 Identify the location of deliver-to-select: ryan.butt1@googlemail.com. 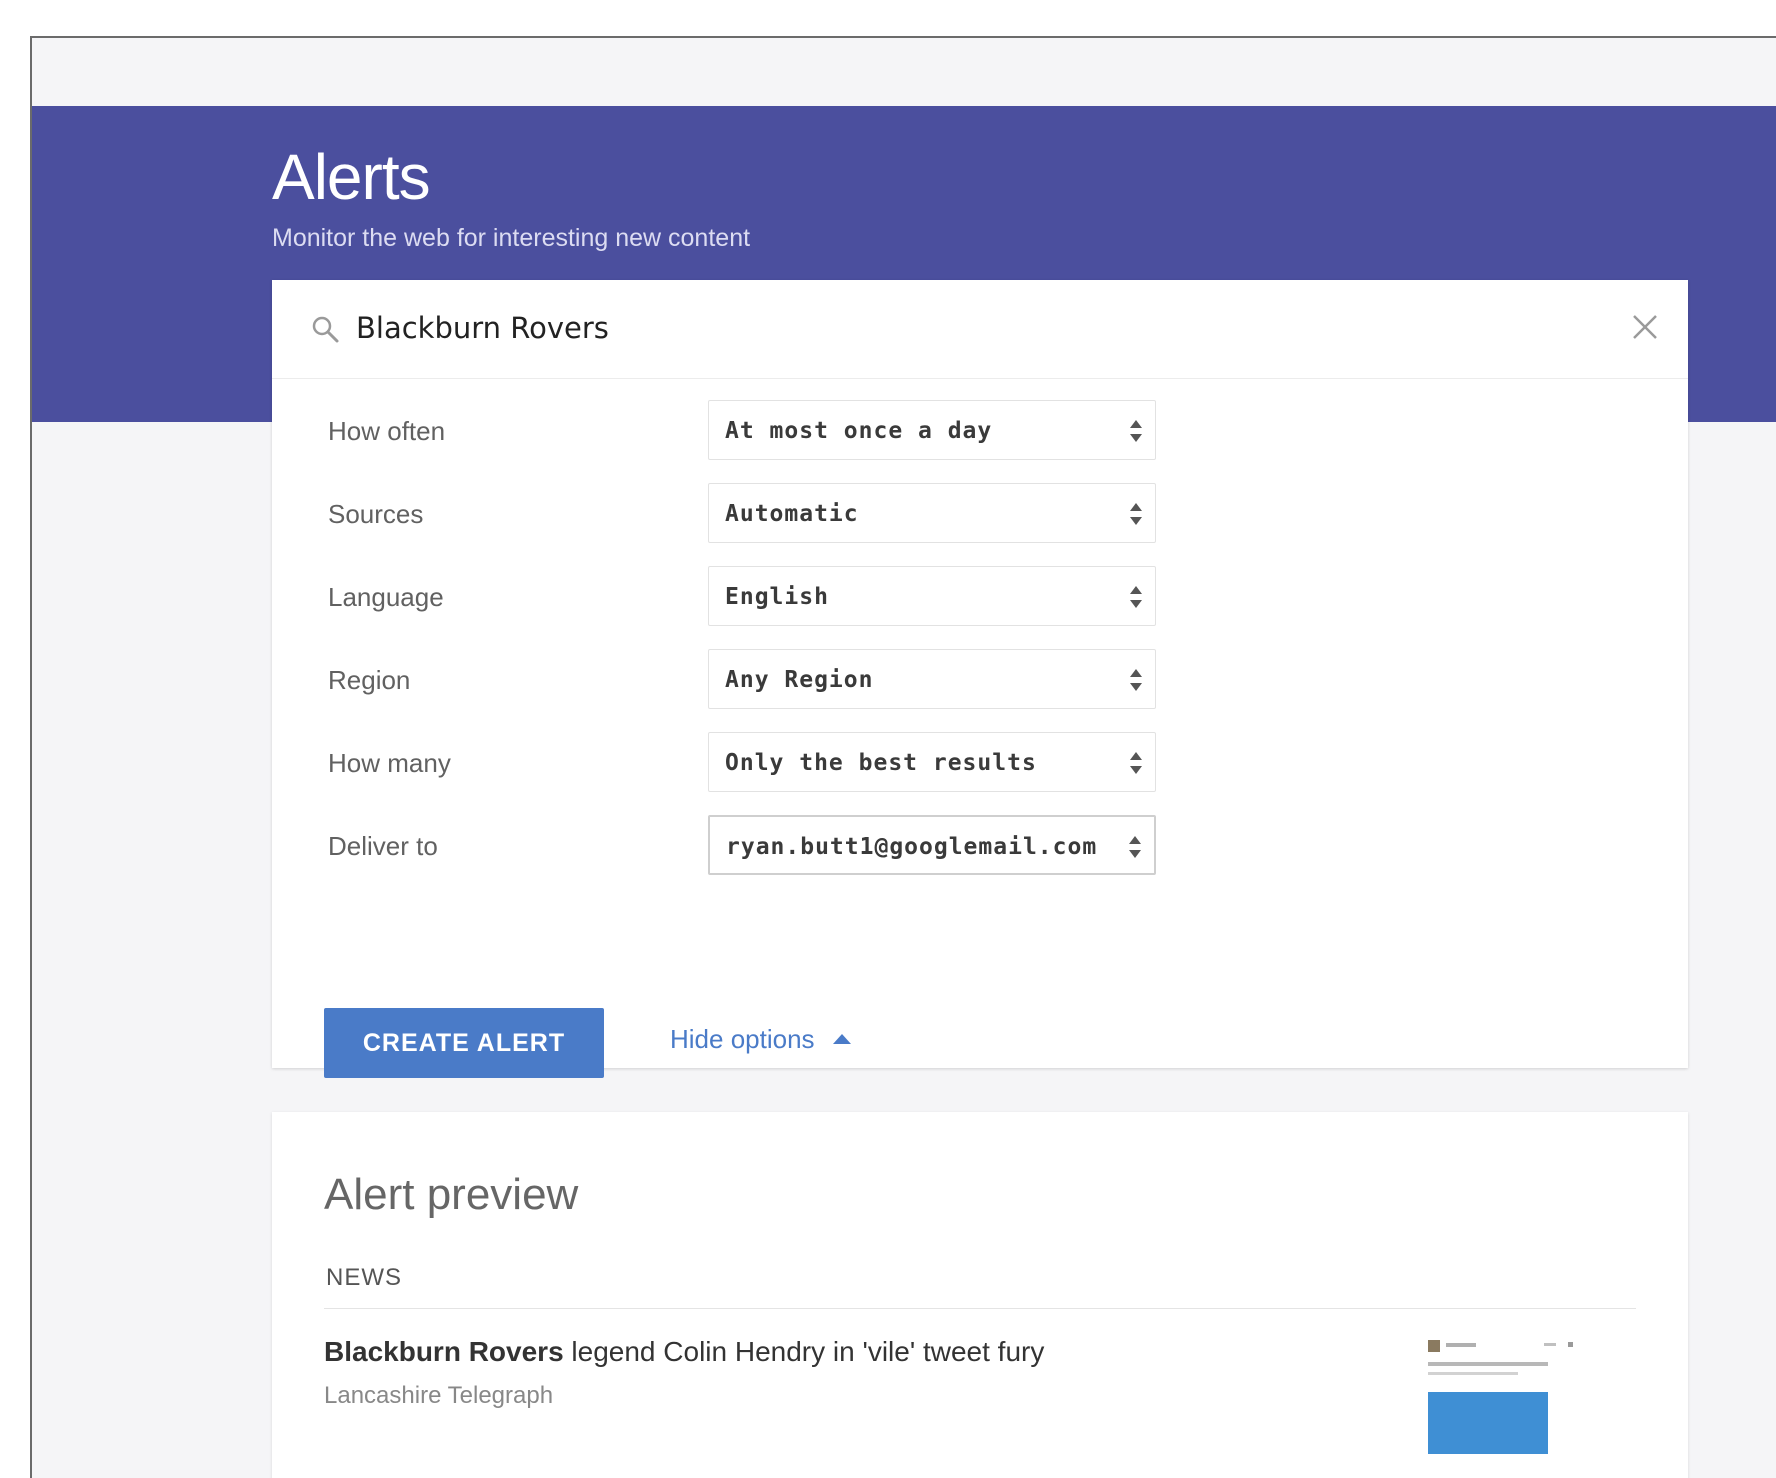
(932, 845).